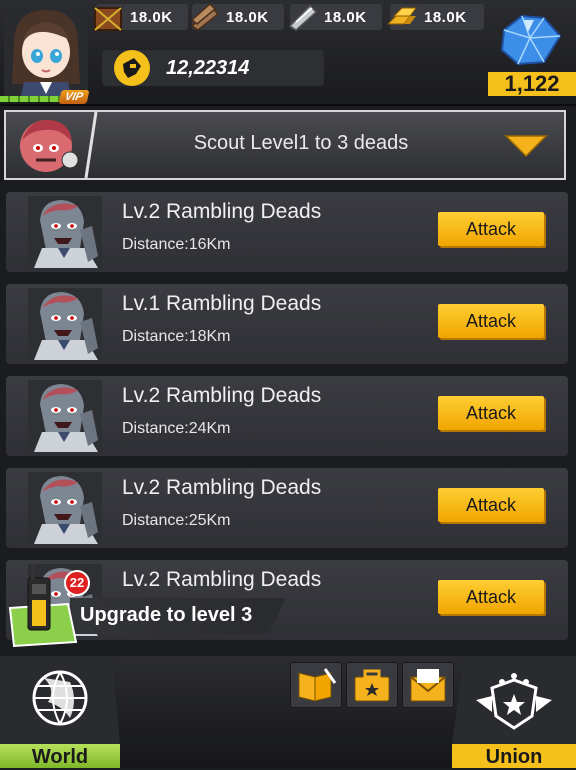  What do you see at coordinates (514, 700) in the screenshot?
I see `union-emblem-icon` at bounding box center [514, 700].